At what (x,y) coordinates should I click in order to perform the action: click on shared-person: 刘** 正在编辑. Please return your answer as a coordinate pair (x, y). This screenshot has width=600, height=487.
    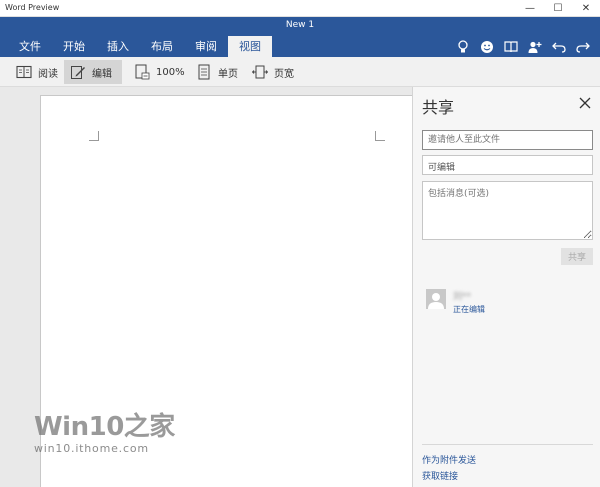
    Looking at the image, I should click on (455, 302).